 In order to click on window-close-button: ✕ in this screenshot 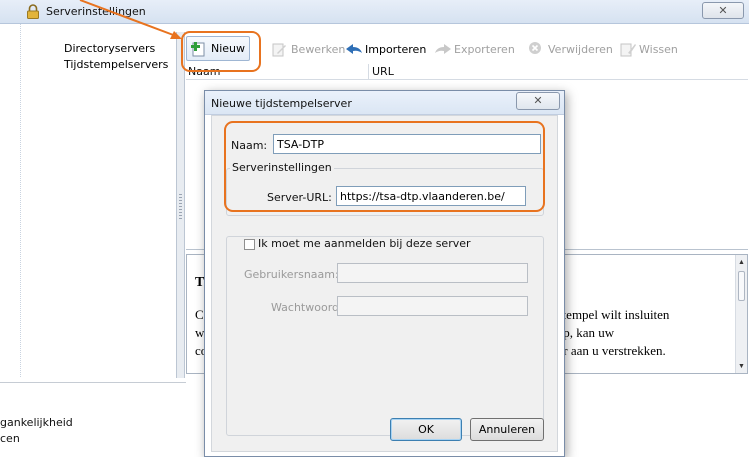, I will do `click(723, 10)`.